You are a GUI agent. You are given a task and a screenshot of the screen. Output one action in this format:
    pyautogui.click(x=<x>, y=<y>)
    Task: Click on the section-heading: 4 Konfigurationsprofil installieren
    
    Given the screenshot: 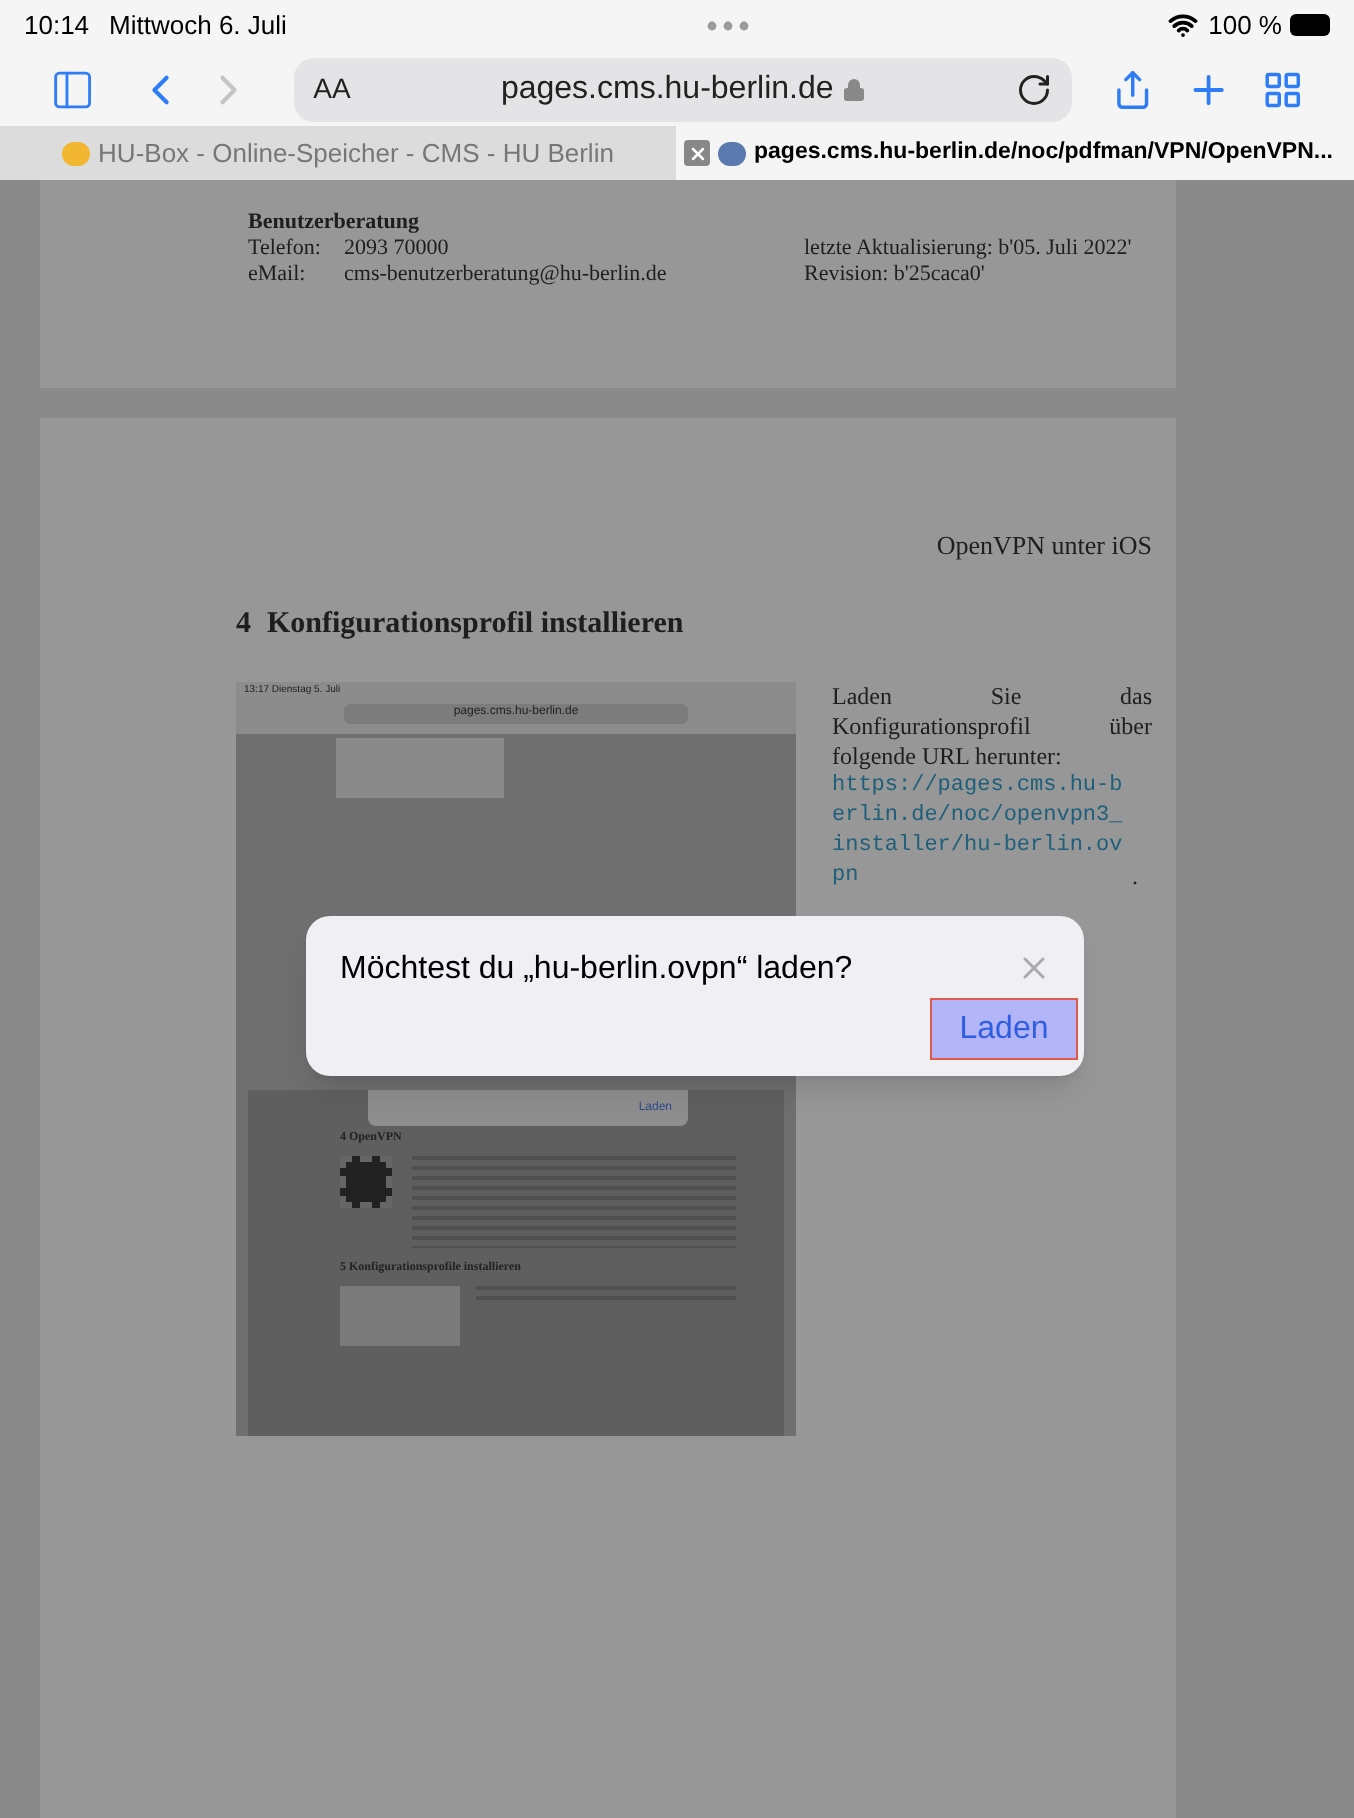 What is the action you would take?
    pyautogui.click(x=461, y=624)
    